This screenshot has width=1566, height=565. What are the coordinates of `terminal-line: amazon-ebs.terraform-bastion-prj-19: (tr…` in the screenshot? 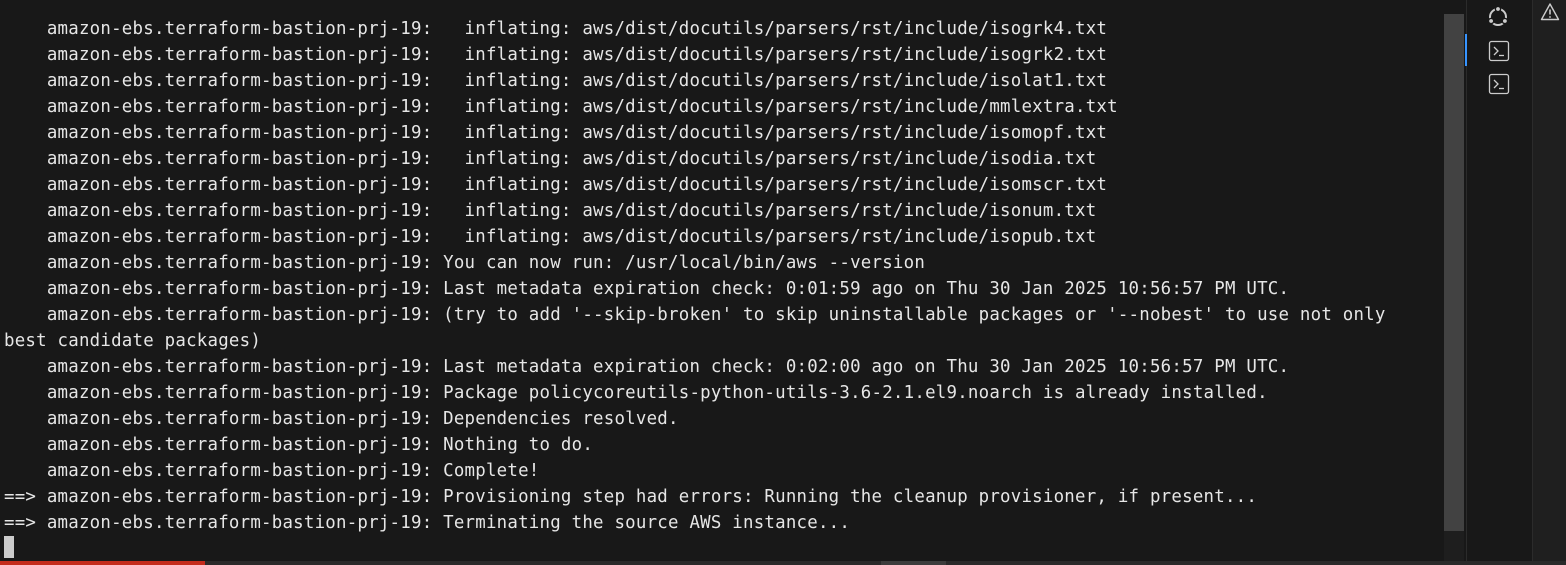 It's located at (695, 315).